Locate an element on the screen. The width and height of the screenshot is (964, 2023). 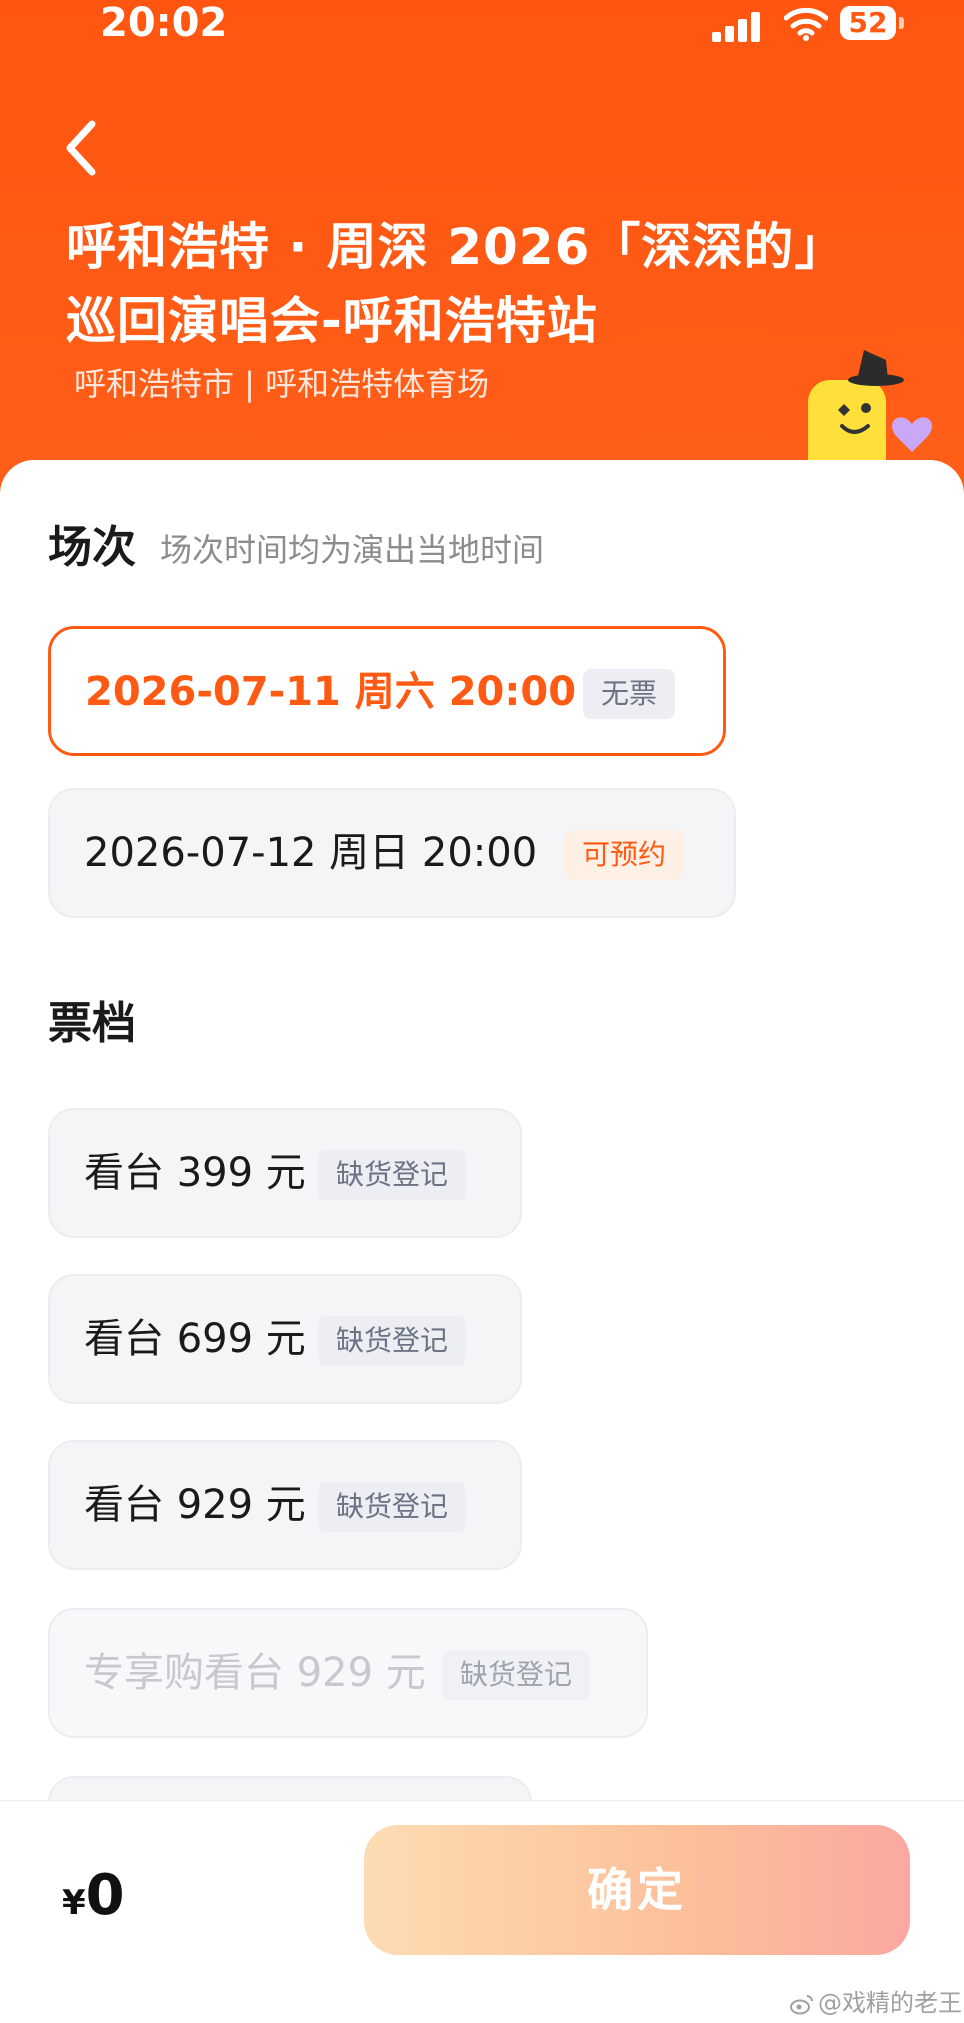
event-title: 呼和浩特 · 周深 2026「深深的」巡回演唱会-呼和浩特站 is located at coordinates (456, 284).